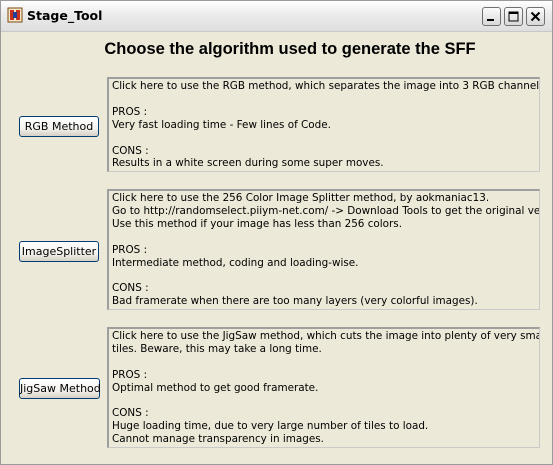  I want to click on title-bar: Stage_Tool, so click(276, 16).